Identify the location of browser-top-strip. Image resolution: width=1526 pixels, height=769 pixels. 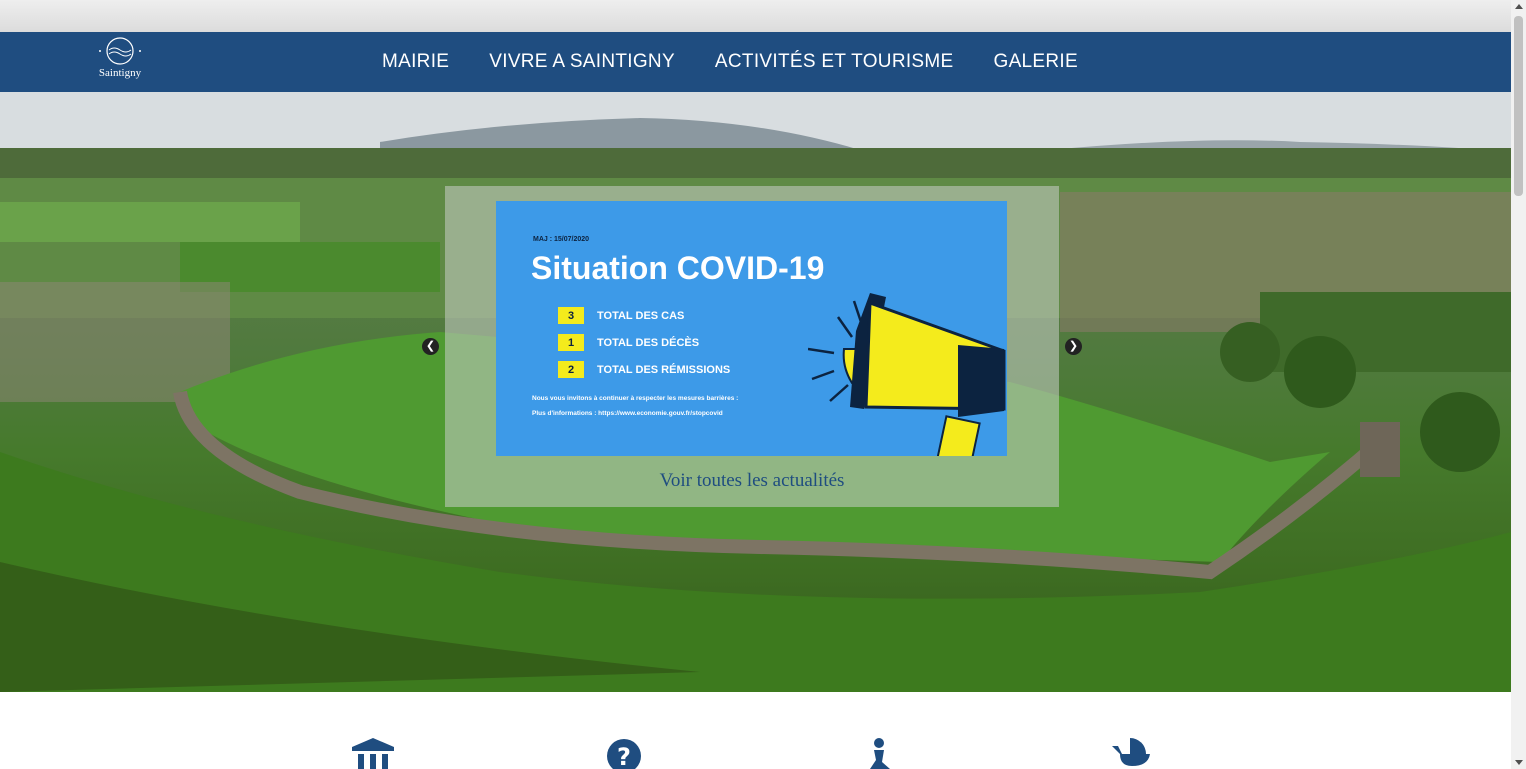
(755, 16).